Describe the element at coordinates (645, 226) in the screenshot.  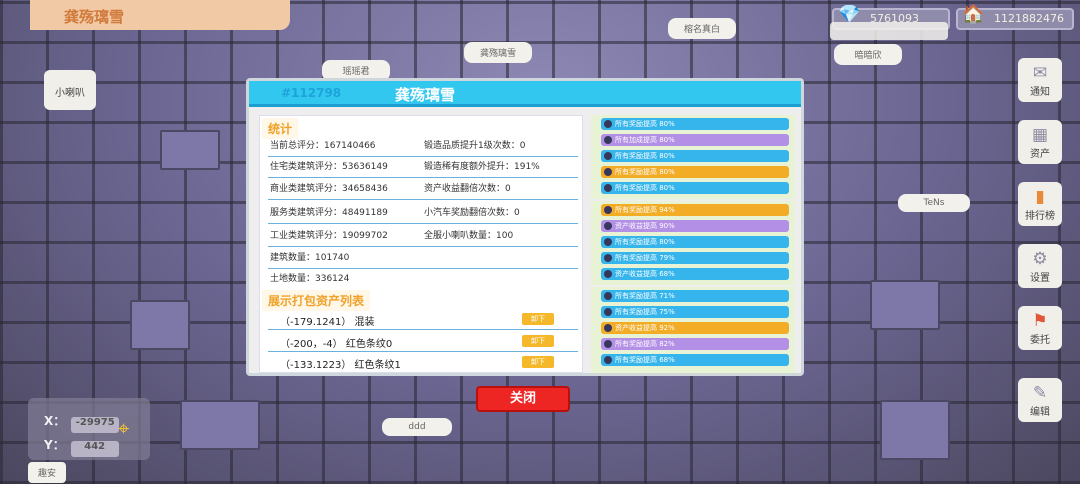
I see `bonus-text: 资产收益提高 90%` at that location.